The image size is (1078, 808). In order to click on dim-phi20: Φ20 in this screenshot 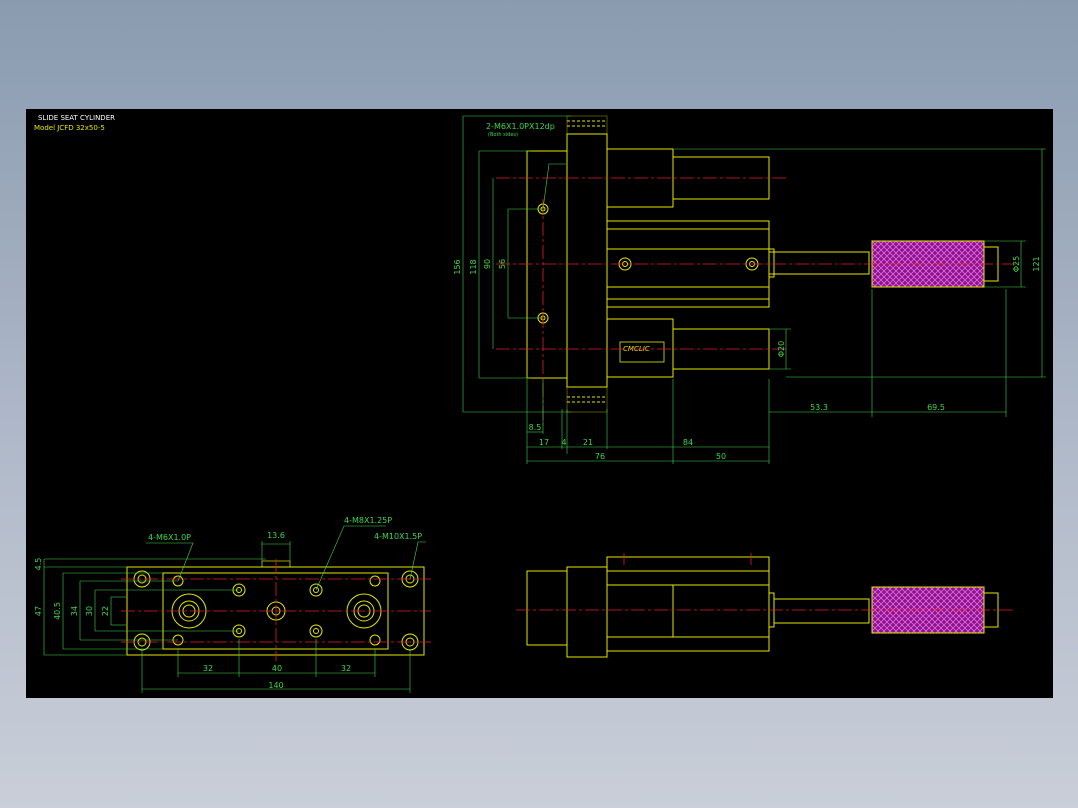, I will do `click(781, 349)`.